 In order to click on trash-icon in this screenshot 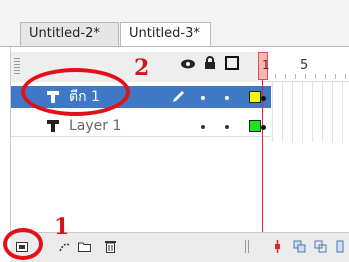, I will do `click(110, 246)`.